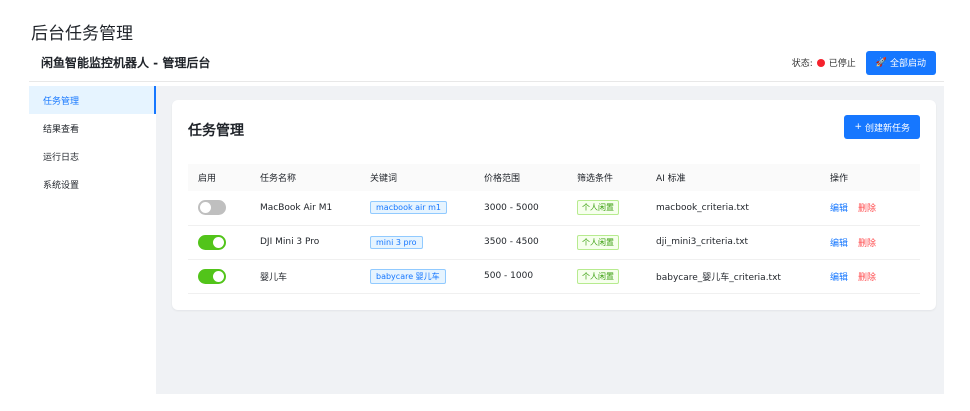 The width and height of the screenshot is (970, 411). What do you see at coordinates (216, 131) in the screenshot?
I see `page-title: 任务管理` at bounding box center [216, 131].